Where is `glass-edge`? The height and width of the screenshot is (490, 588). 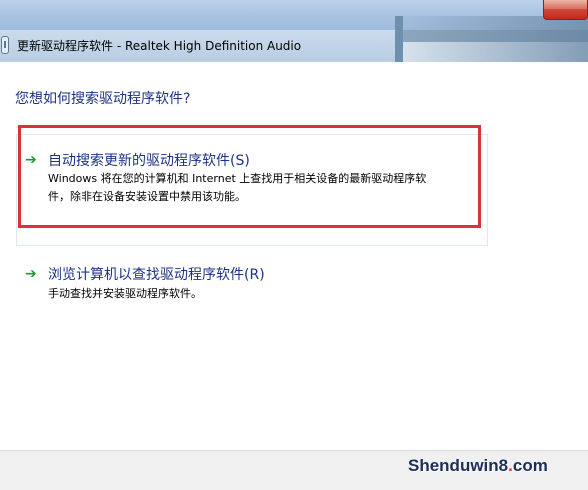 glass-edge is located at coordinates (399, 41).